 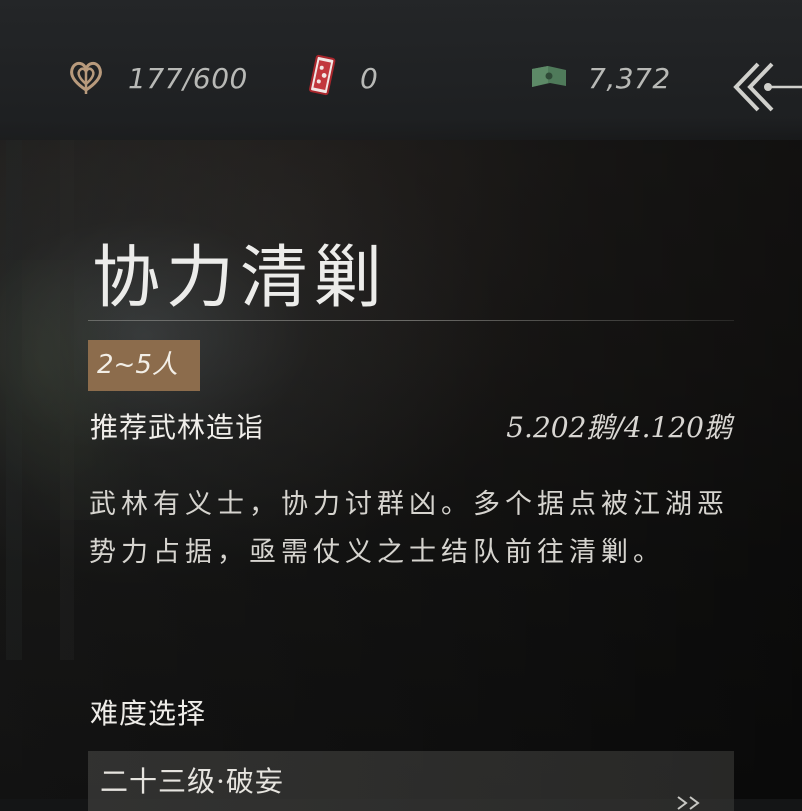 I want to click on banknote-icon, so click(x=549, y=78).